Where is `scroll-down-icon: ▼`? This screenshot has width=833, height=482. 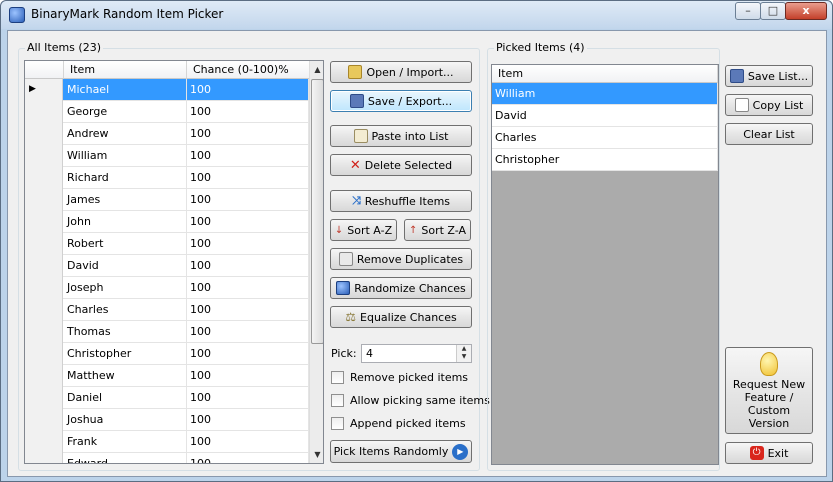
scroll-down-icon: ▼ is located at coordinates (316, 454).